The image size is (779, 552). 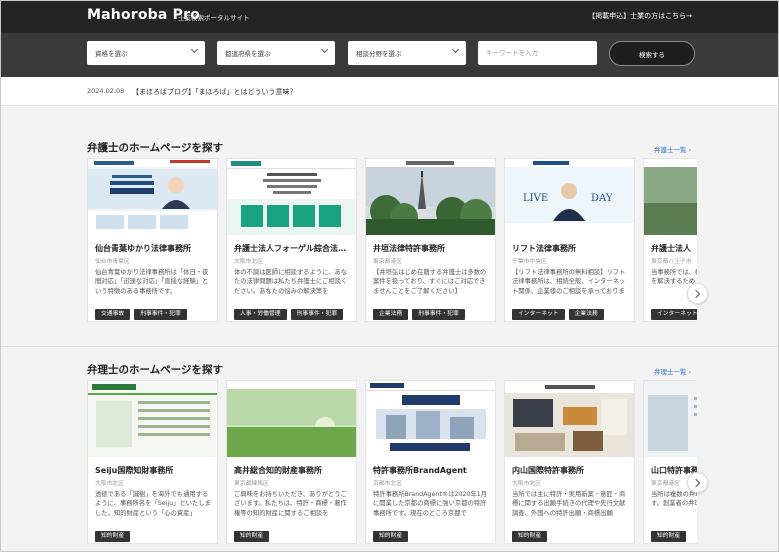 I want to click on office-name: 弁護士法人フォーゲル綜合法律事務所, so click(x=293, y=248).